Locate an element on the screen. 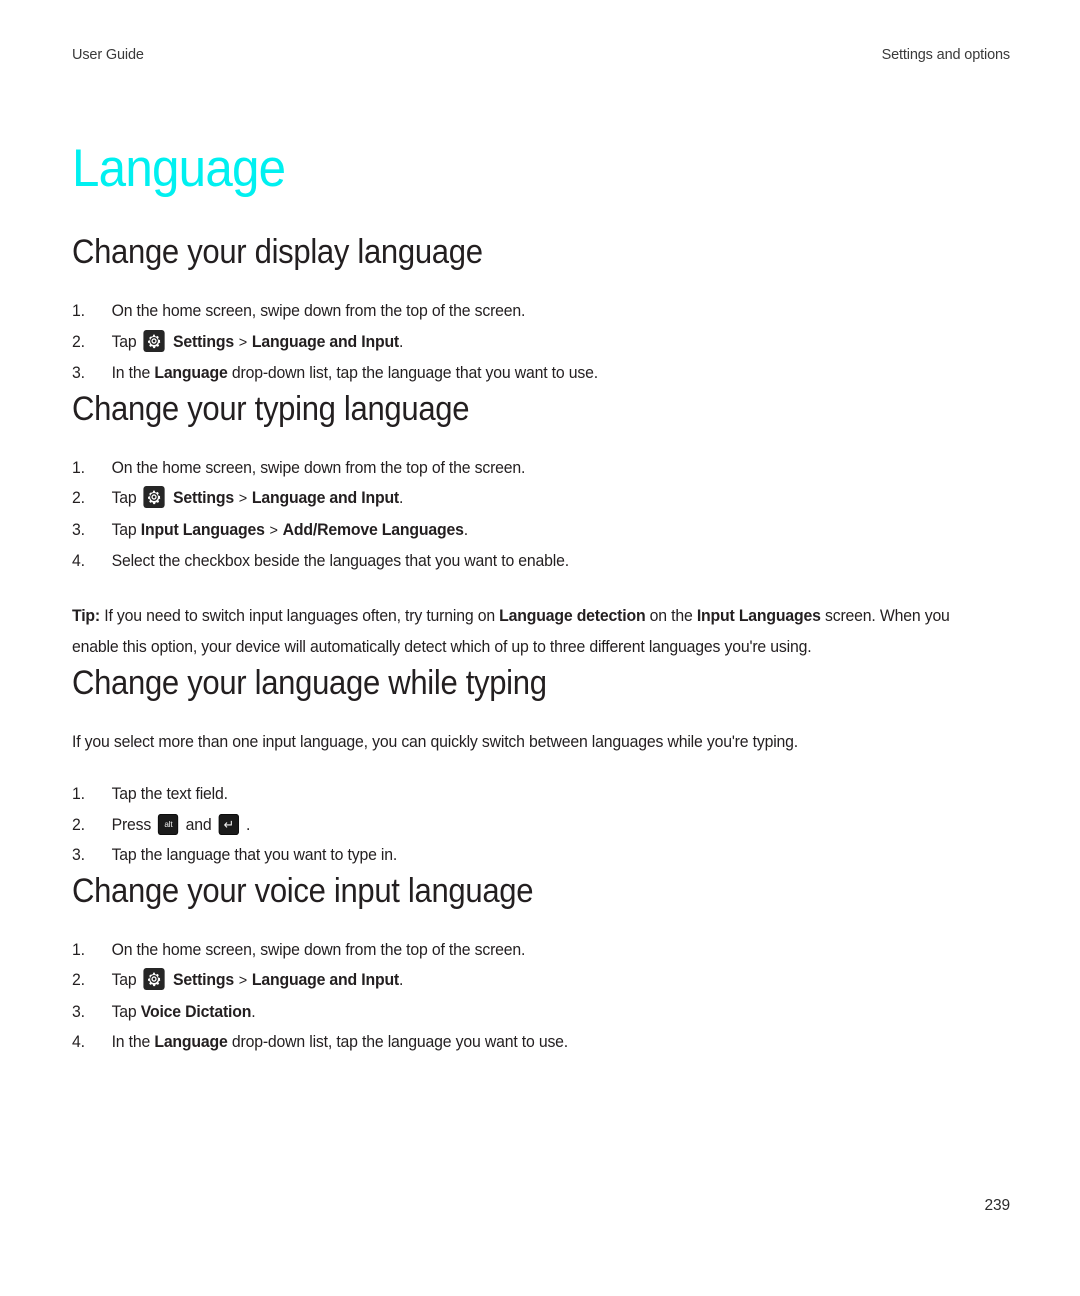 The width and height of the screenshot is (1080, 1296). section-heading: Change your display language is located at coordinates (277, 252).